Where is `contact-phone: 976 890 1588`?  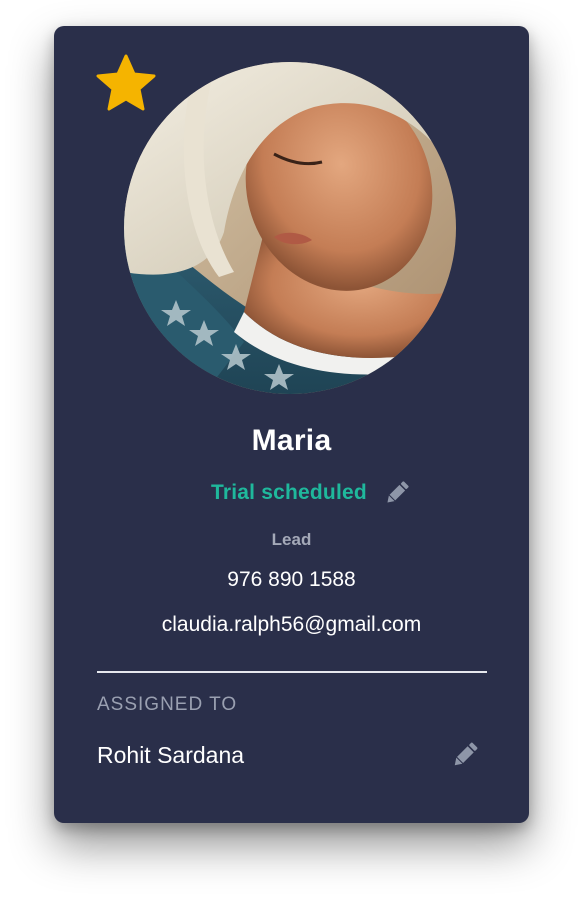 contact-phone: 976 890 1588 is located at coordinates (291, 580).